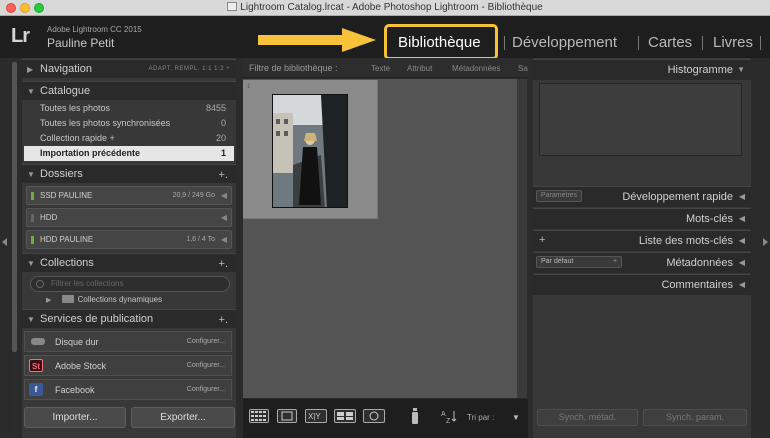 This screenshot has height=438, width=770. I want to click on add-collection-button: +., so click(223, 264).